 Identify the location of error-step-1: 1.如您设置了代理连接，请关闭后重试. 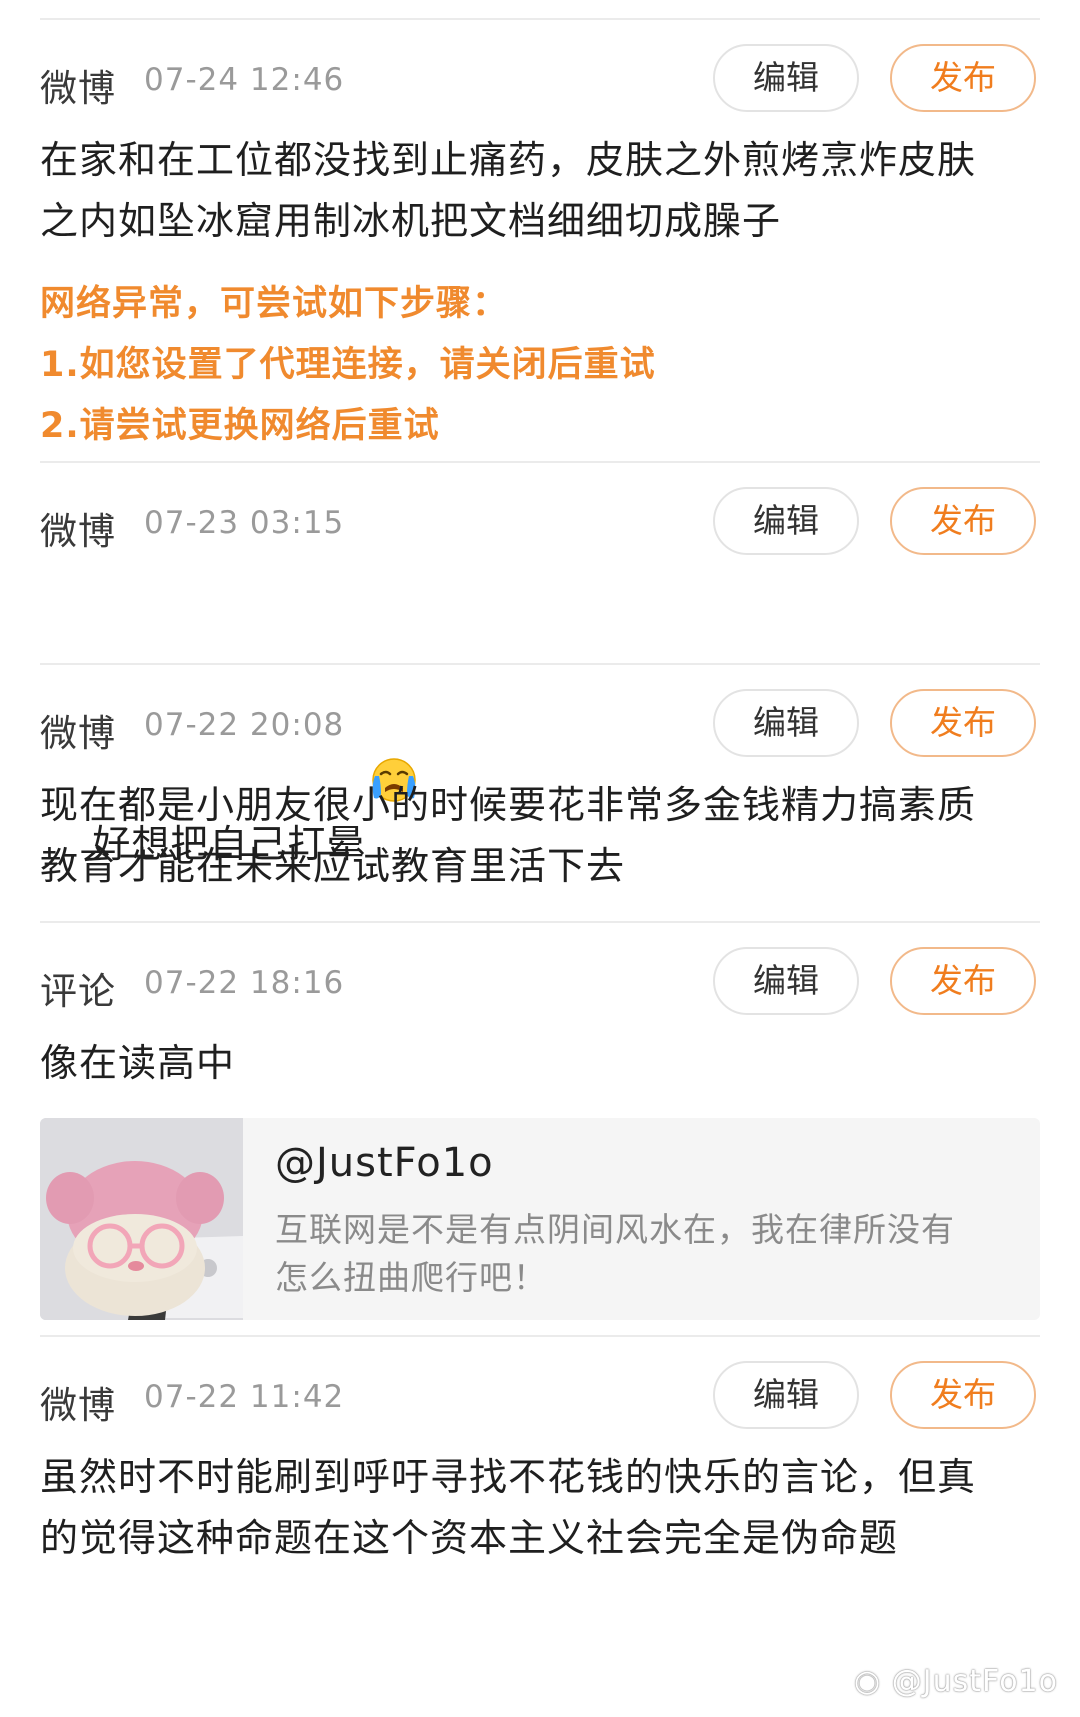
(348, 365).